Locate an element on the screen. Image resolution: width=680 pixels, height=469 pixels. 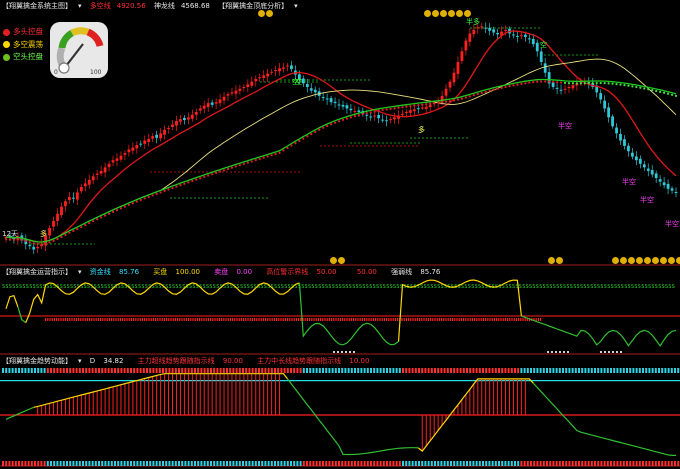
timeframe-label: 12天 is located at coordinates (10, 234).